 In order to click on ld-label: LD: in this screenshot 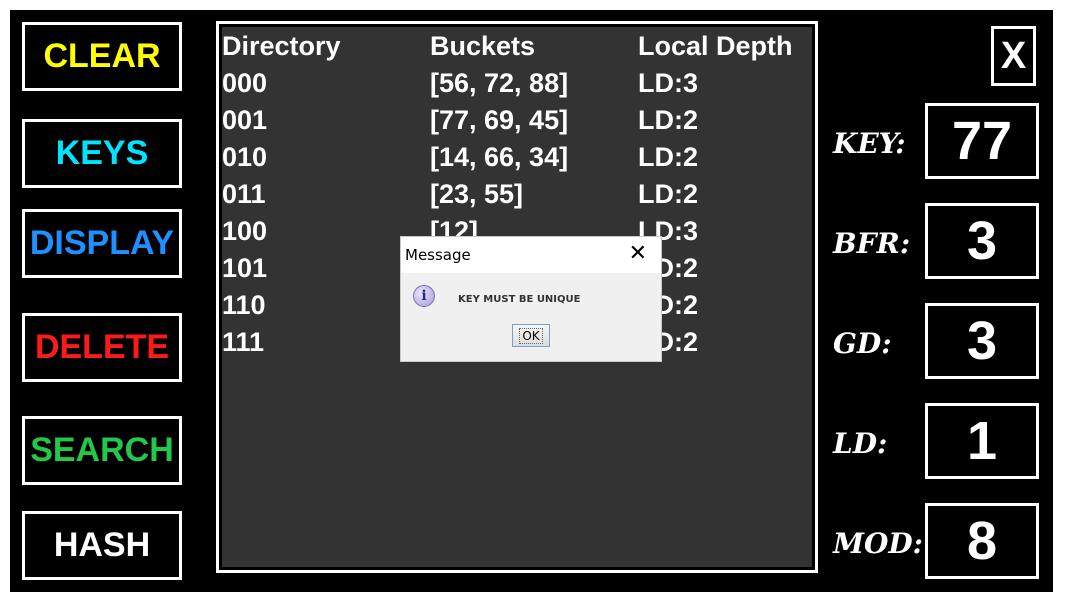, I will do `click(860, 443)`.